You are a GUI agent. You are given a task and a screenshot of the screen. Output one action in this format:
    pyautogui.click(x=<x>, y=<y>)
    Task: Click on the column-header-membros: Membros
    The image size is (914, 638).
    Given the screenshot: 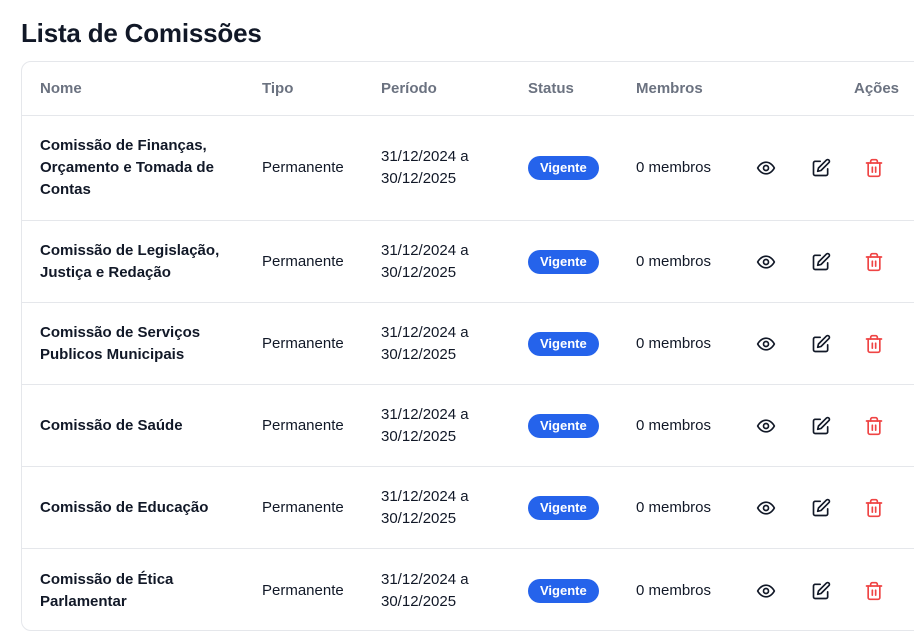 What is the action you would take?
    pyautogui.click(x=669, y=88)
    